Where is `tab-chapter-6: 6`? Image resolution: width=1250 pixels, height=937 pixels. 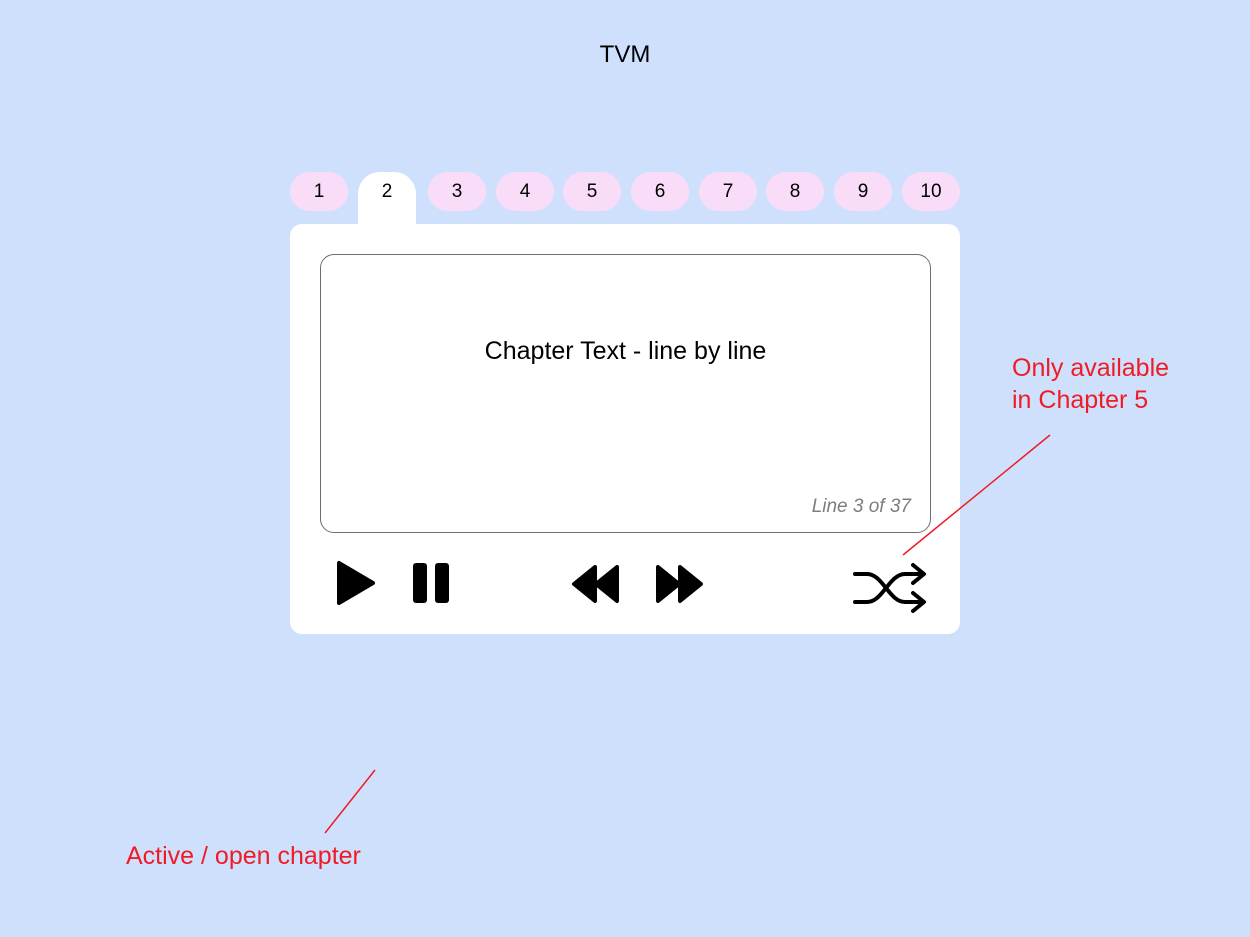 tab-chapter-6: 6 is located at coordinates (660, 191).